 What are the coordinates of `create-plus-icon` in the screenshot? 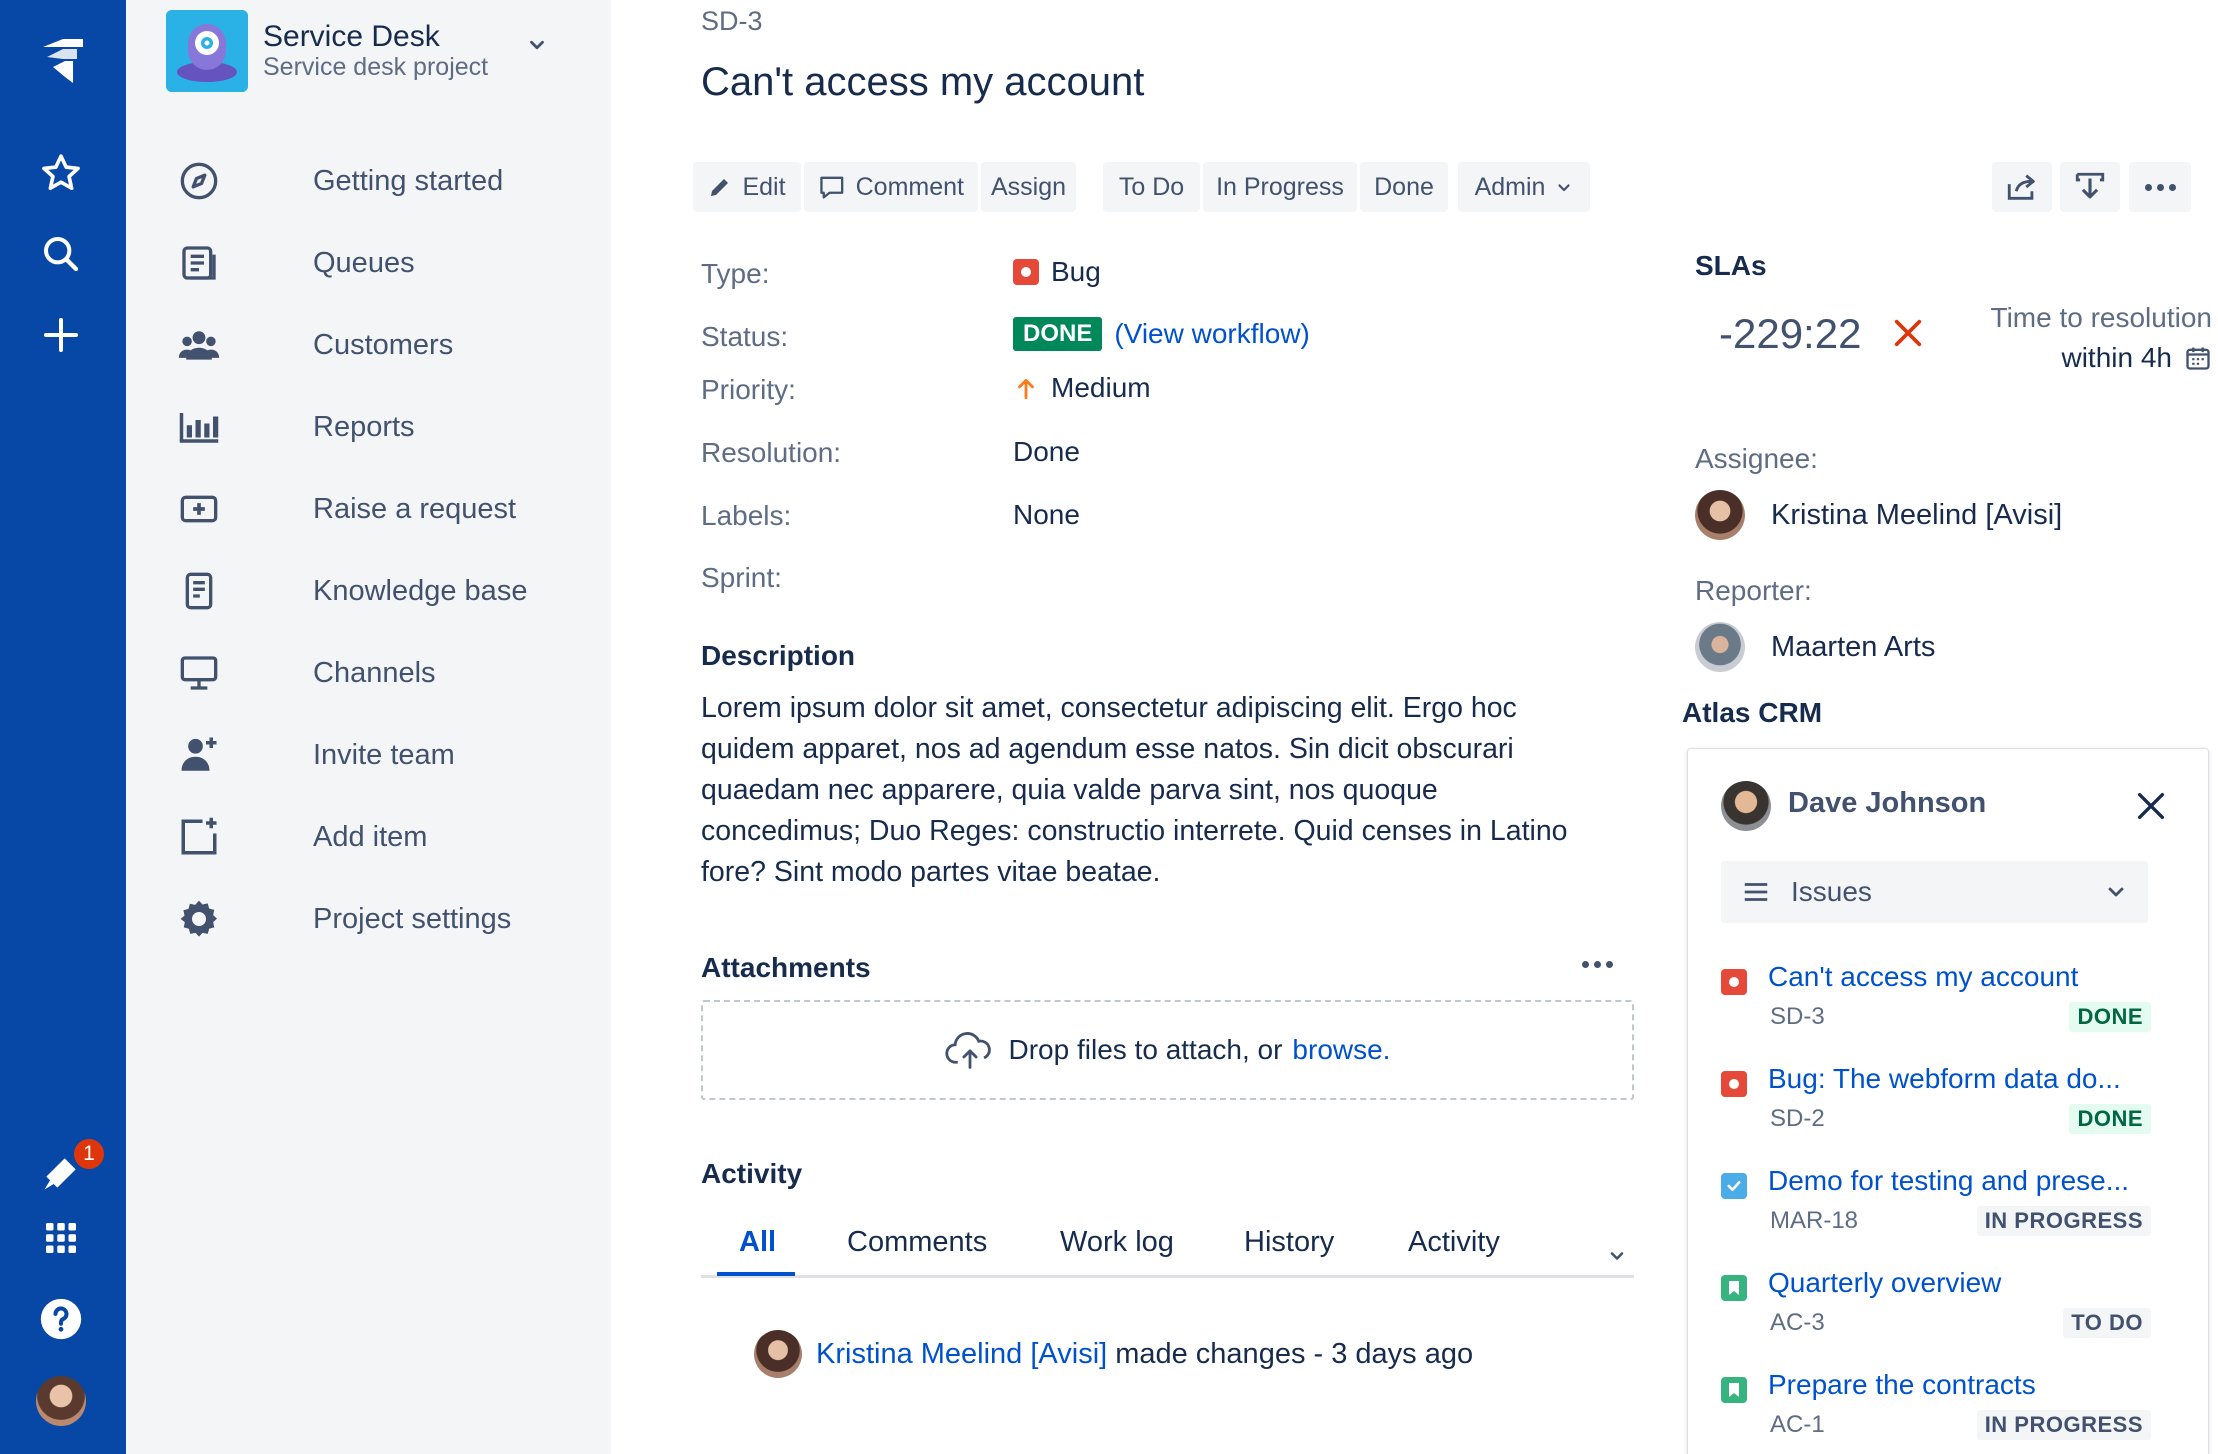 It's located at (61, 335).